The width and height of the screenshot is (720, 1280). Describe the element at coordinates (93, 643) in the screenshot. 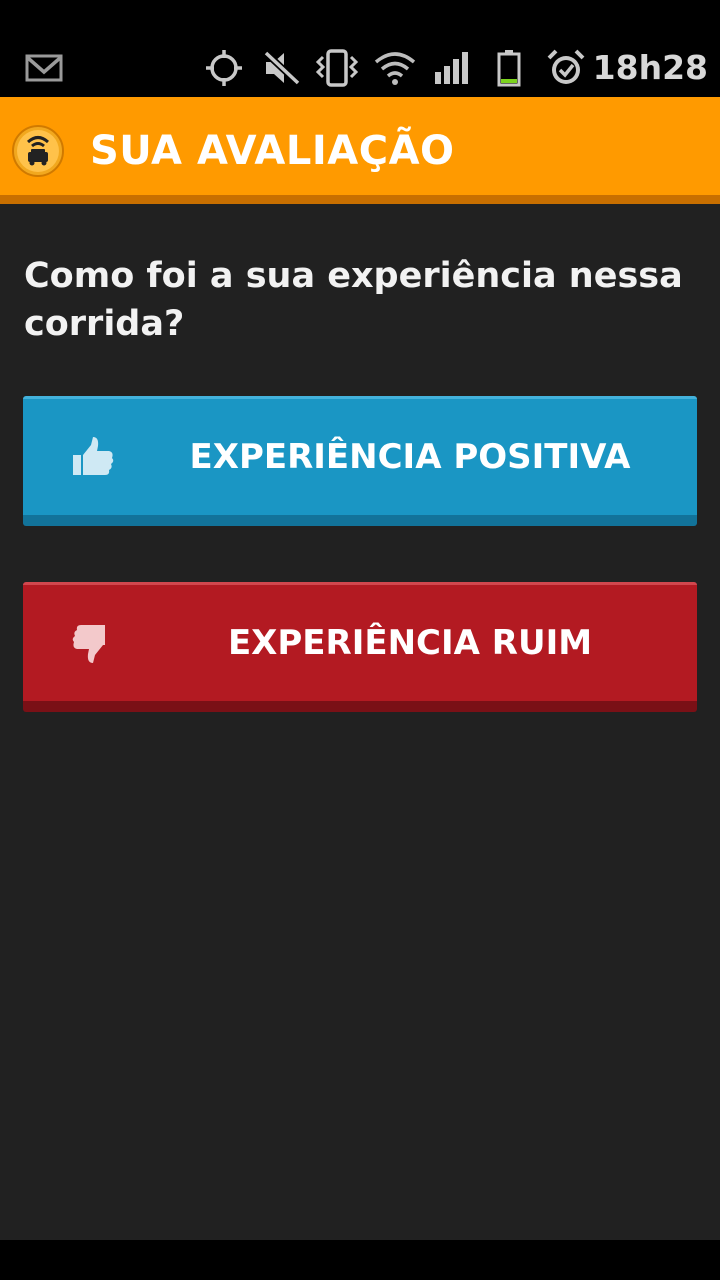

I see `thumbs-down-icon` at that location.